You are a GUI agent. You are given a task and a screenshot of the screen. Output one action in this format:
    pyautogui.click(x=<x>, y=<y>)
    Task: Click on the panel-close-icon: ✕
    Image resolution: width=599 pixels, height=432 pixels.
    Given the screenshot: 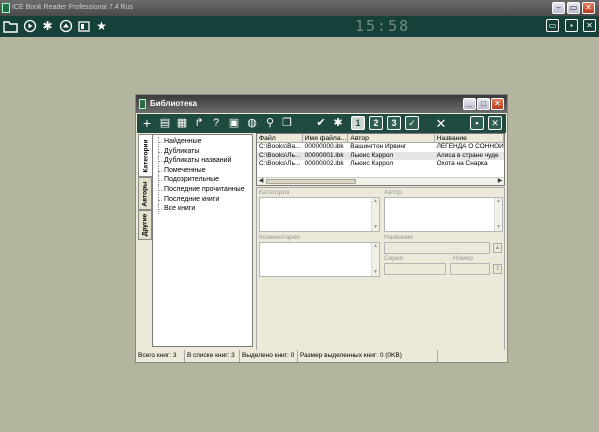 What is the action you would take?
    pyautogui.click(x=495, y=123)
    